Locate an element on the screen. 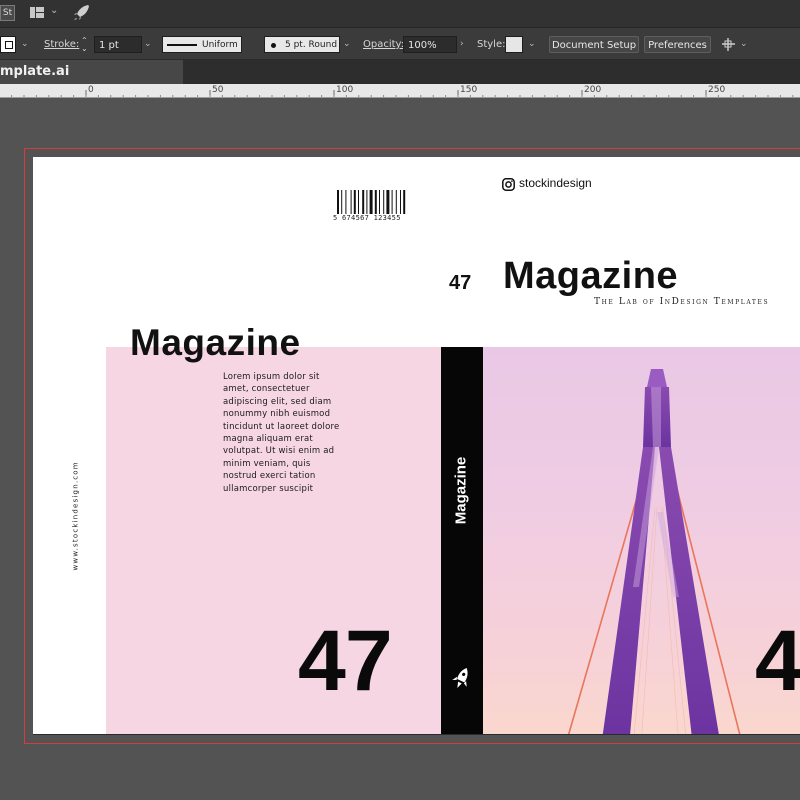 The width and height of the screenshot is (800, 800). website-url-text: www.stockindesign.com is located at coordinates (75, 516).